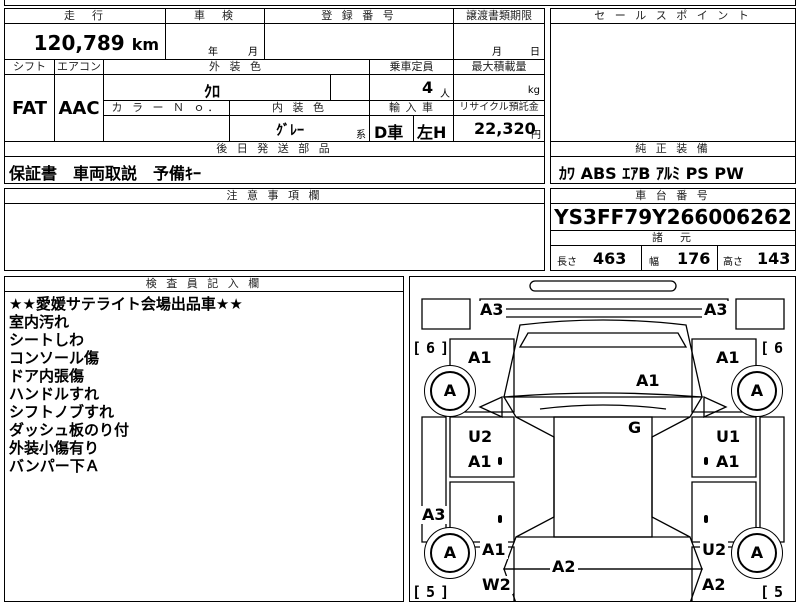  I want to click on tire-front-right: [6, so click(774, 348).